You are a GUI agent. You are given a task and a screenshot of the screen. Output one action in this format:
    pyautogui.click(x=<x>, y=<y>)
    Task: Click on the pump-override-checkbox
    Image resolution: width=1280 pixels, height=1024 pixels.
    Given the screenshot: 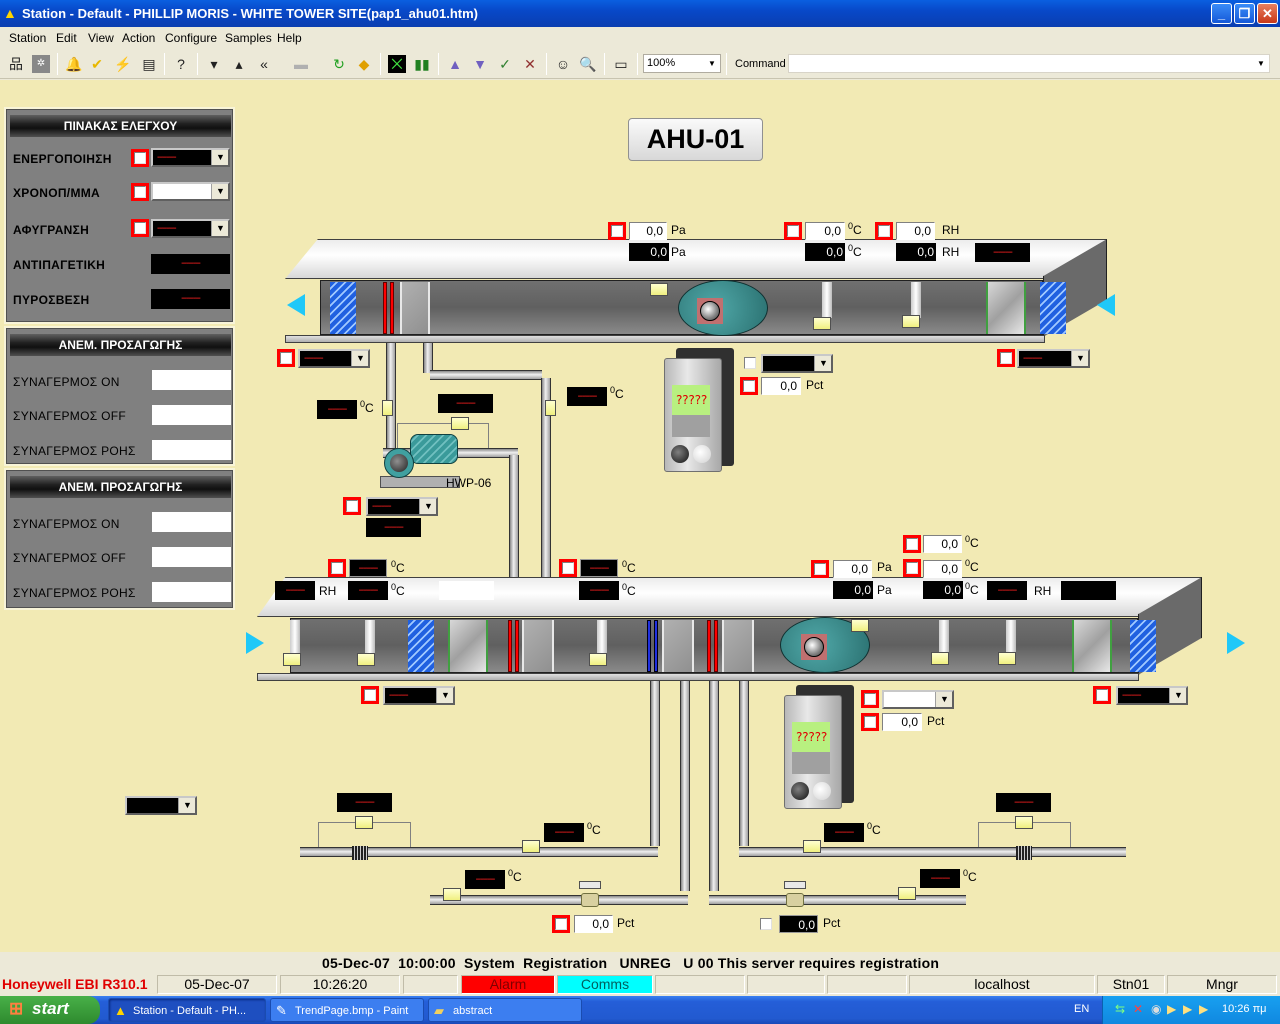 What is the action you would take?
    pyautogui.click(x=352, y=506)
    